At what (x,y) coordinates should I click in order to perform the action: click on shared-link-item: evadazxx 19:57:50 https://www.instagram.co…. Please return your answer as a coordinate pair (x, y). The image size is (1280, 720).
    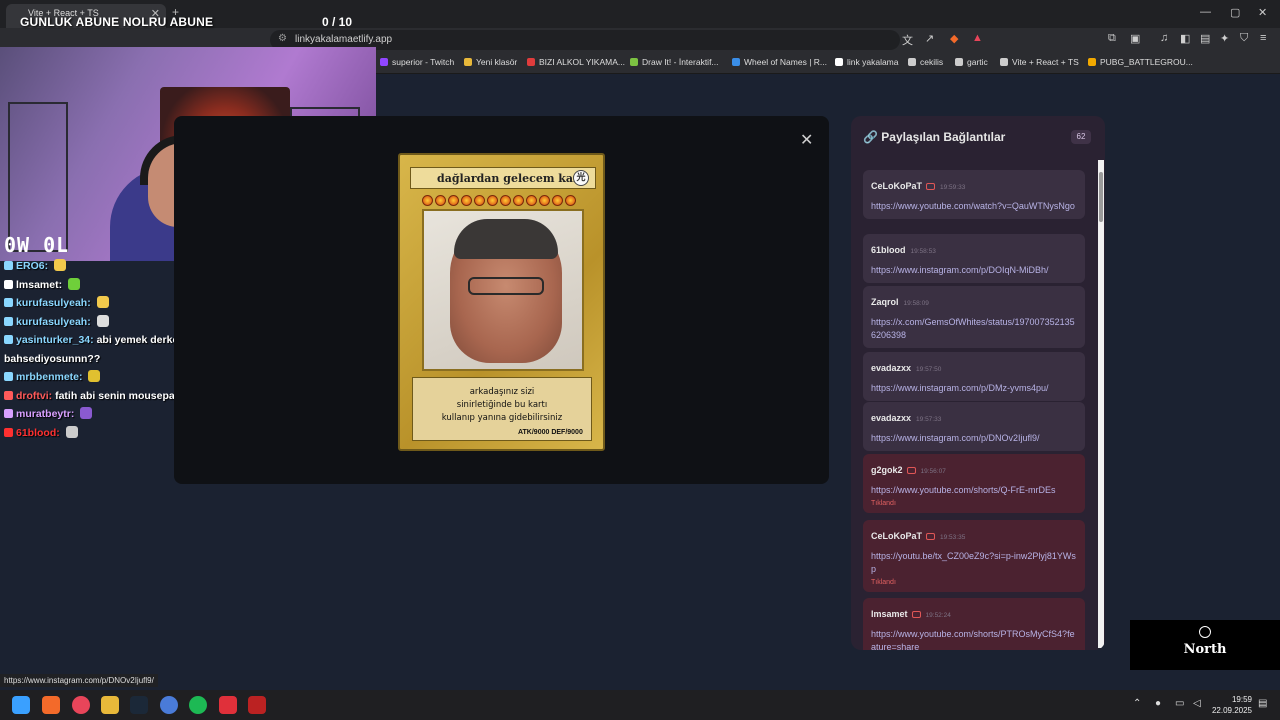
    Looking at the image, I should click on (974, 376).